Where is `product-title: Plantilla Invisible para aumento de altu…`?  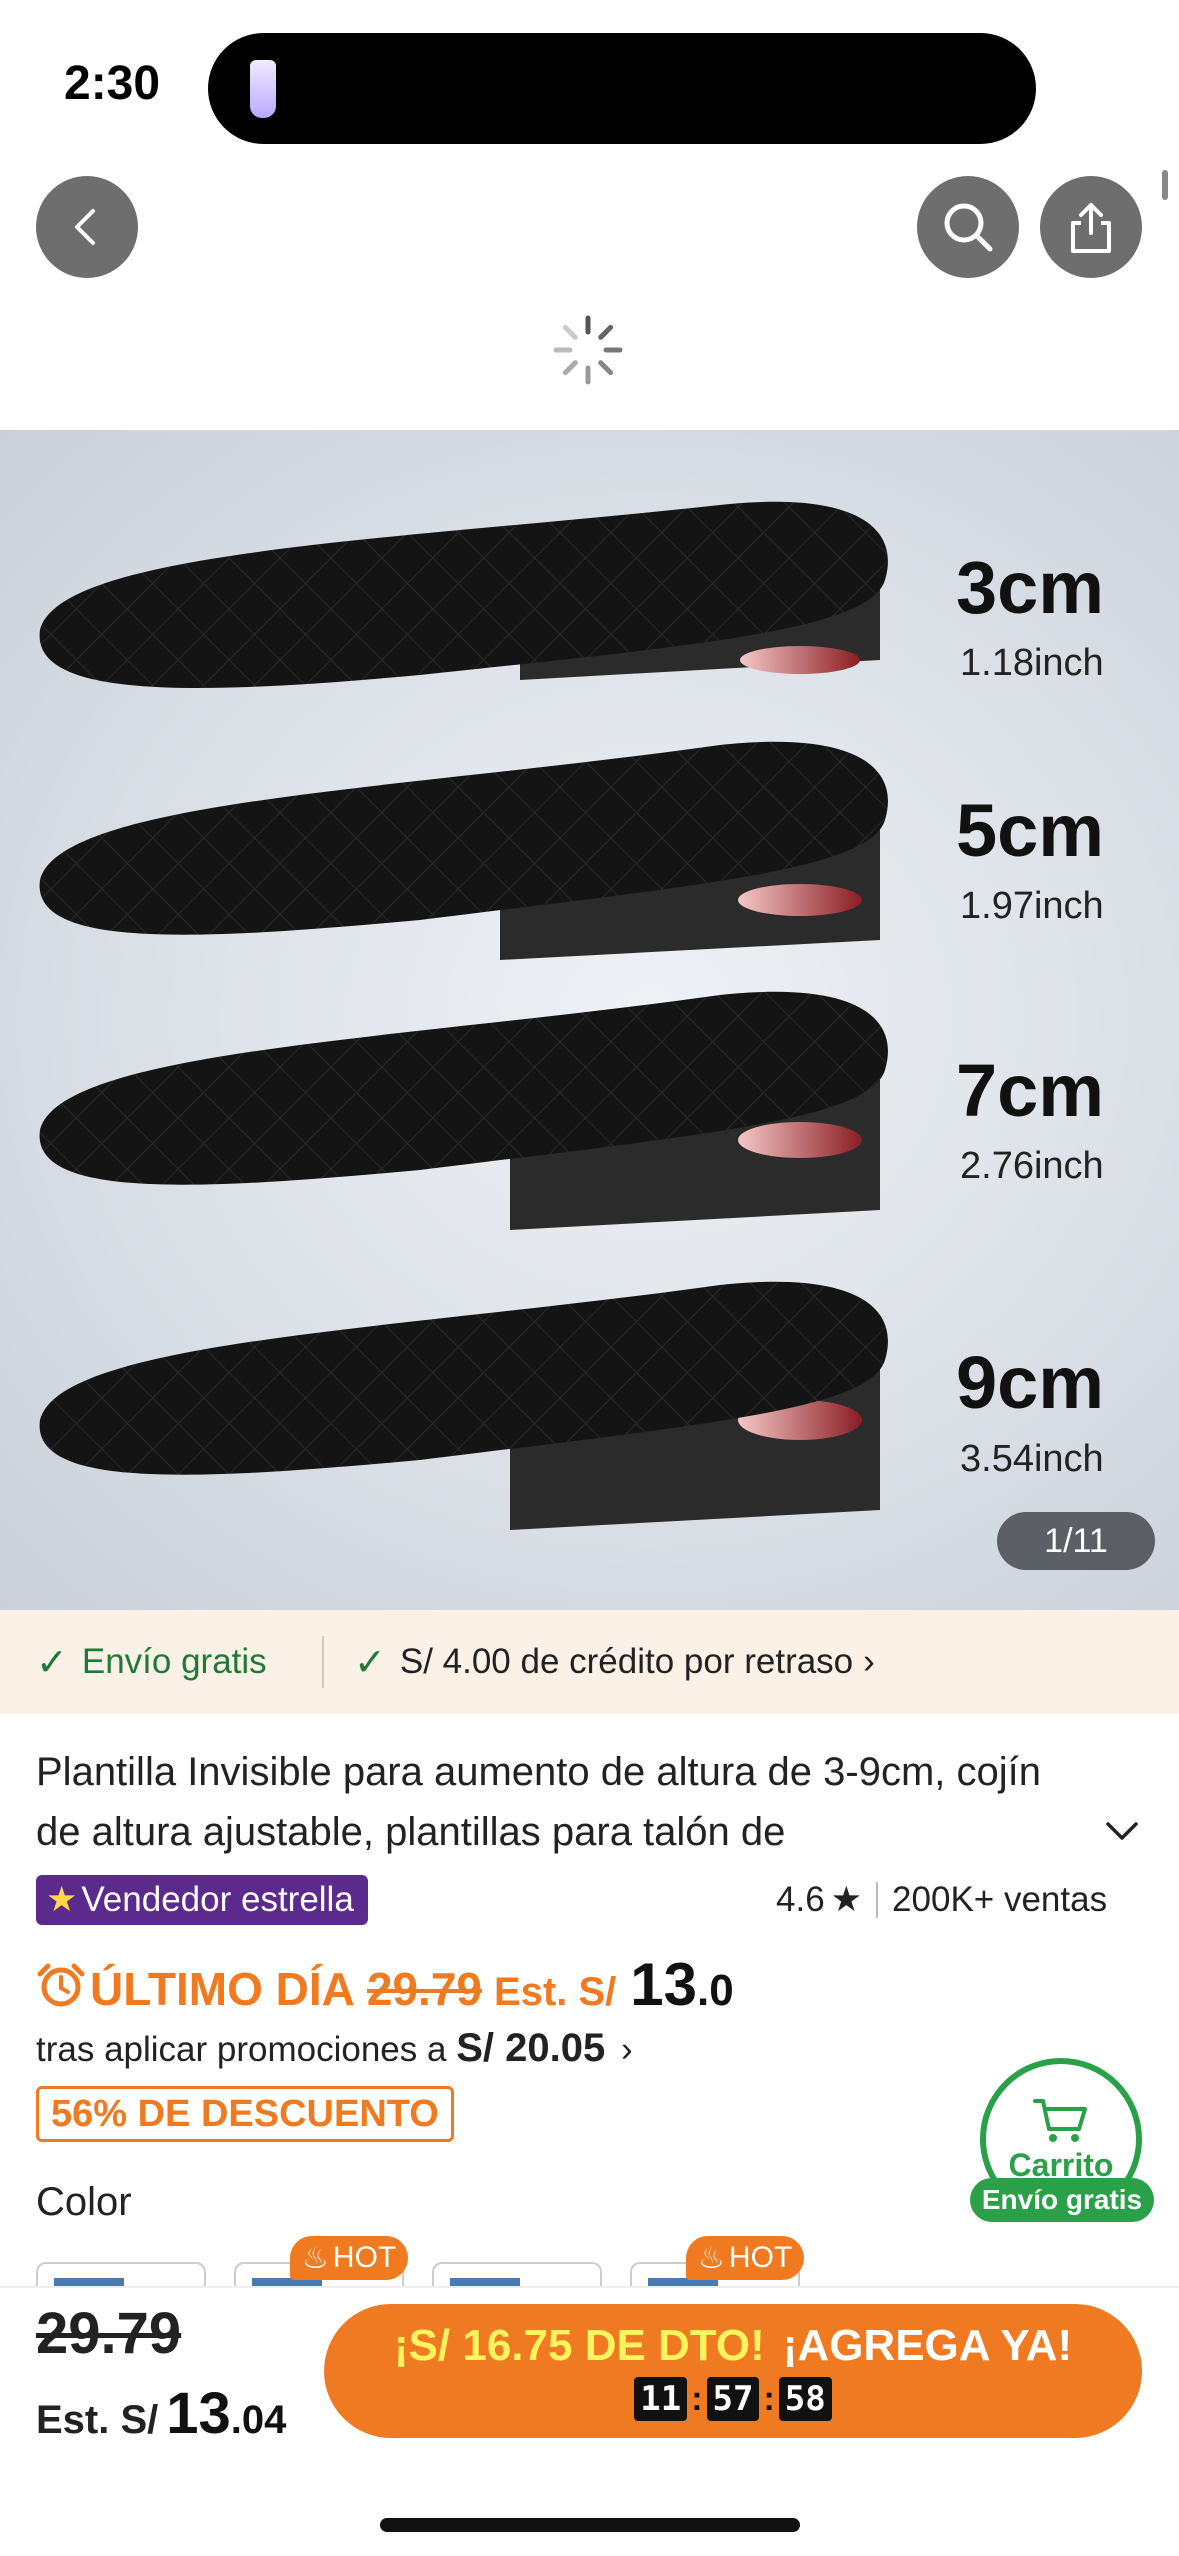 product-title: Plantilla Invisible para aumento de altu… is located at coordinates (561, 1802).